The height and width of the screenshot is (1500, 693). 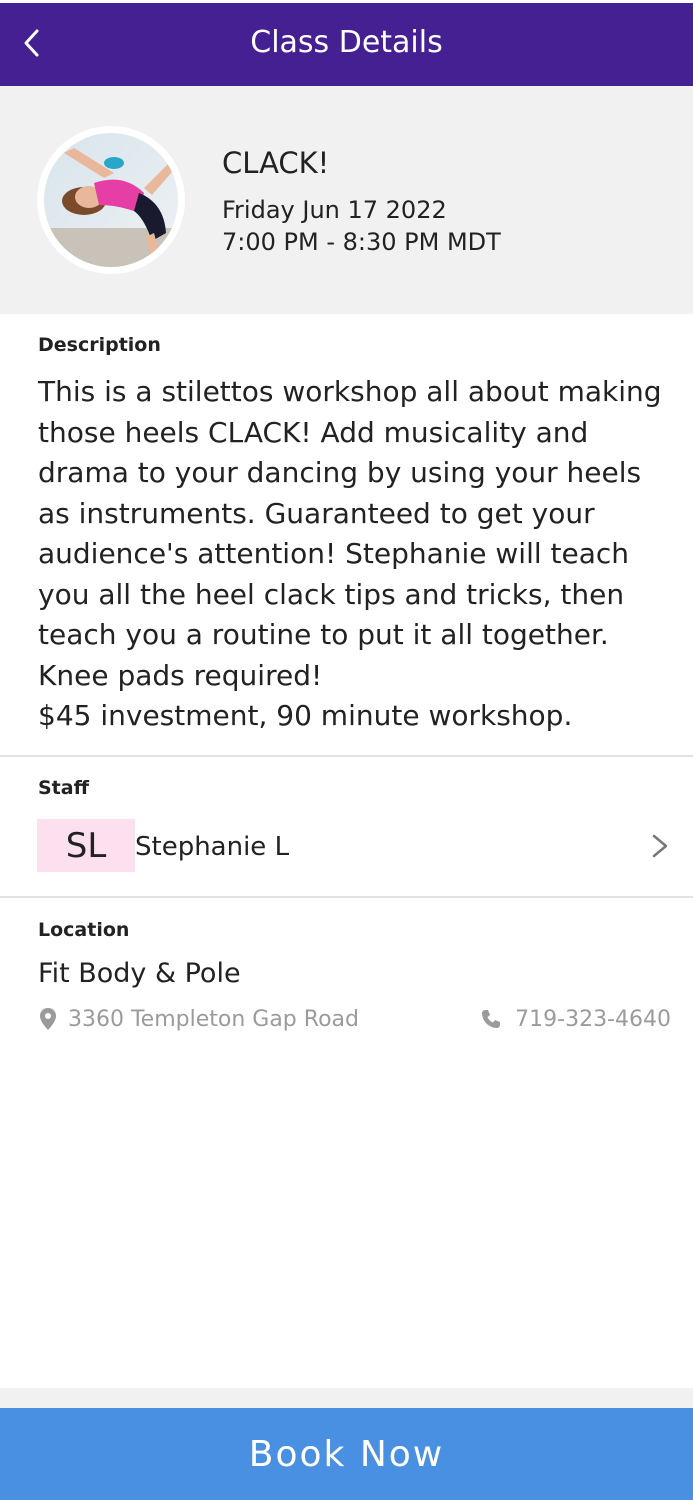 I want to click on page-title: Class Details, so click(x=346, y=42).